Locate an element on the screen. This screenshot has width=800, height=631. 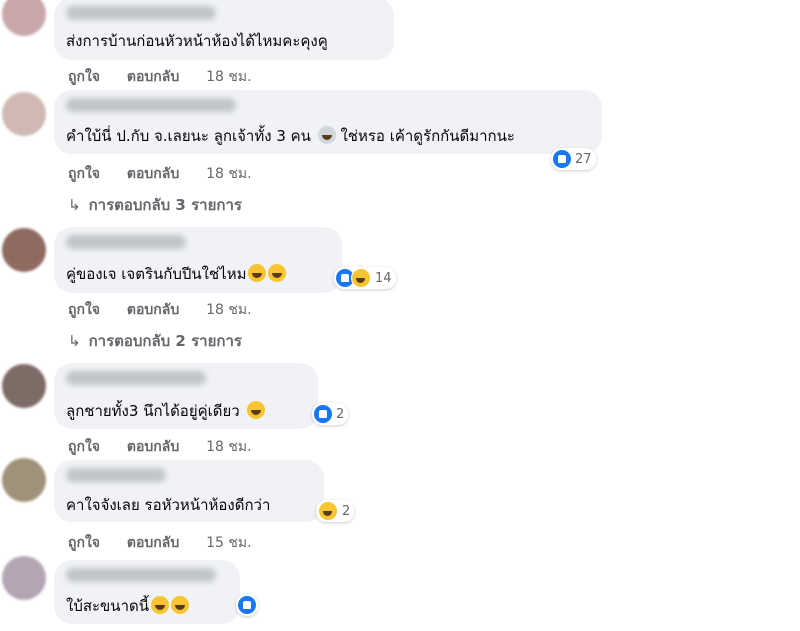
comment-text-part: ใช่หรอ เค้าดูรักกันดีมากนะ is located at coordinates (427, 136).